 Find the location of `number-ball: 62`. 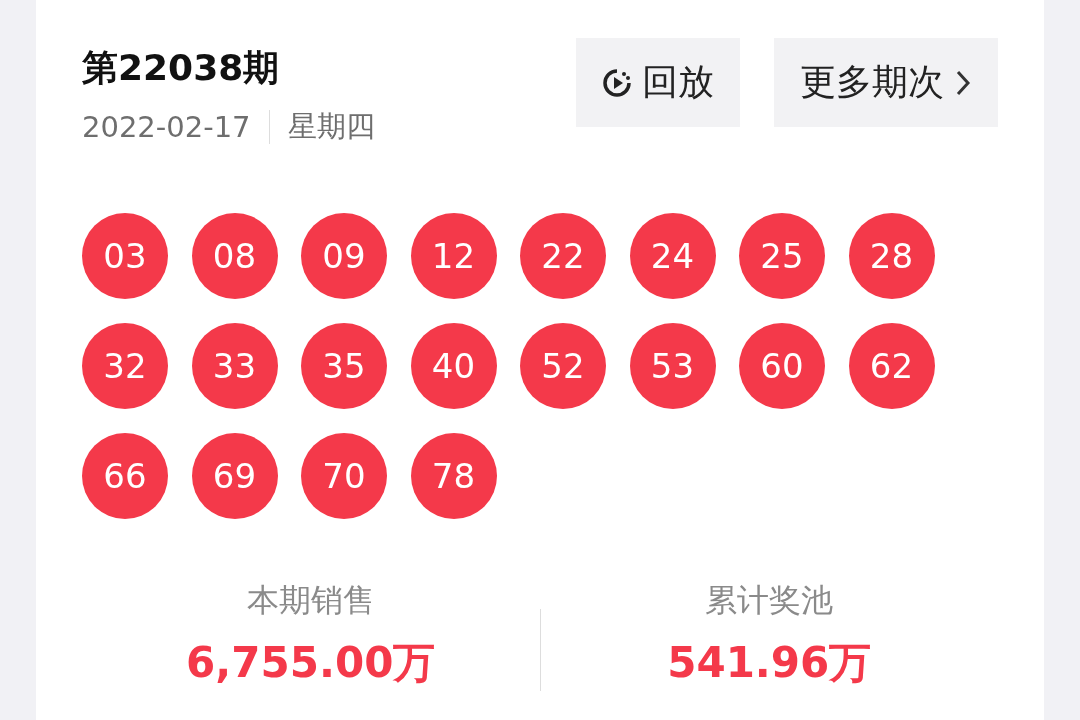

number-ball: 62 is located at coordinates (891, 366).